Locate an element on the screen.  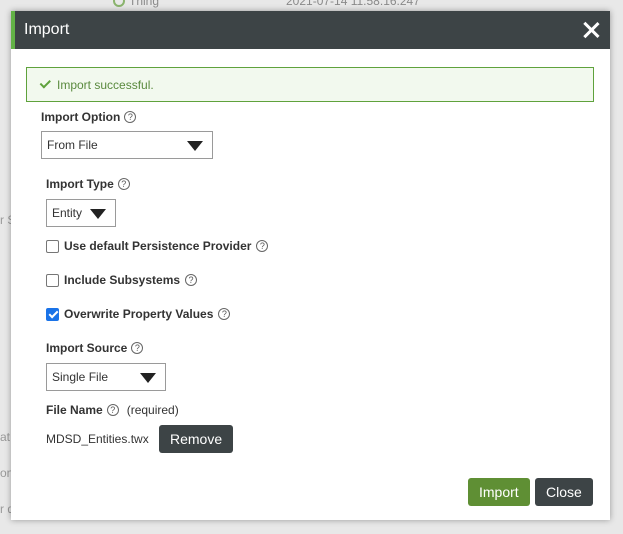
import-source-select: Single File is located at coordinates (106, 377).